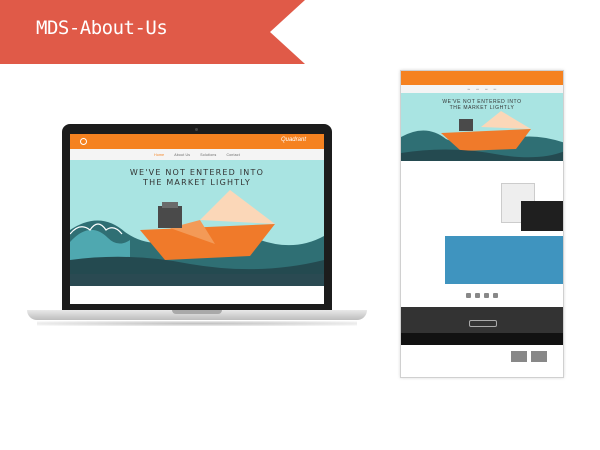  Describe the element at coordinates (483, 323) in the screenshot. I see `contact-button` at that location.